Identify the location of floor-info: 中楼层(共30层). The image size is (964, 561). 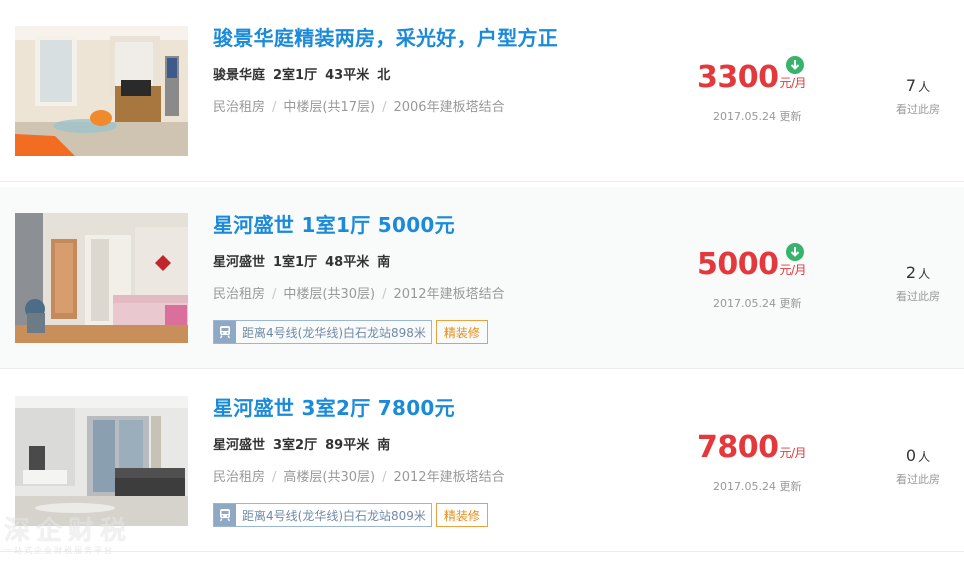
(329, 294).